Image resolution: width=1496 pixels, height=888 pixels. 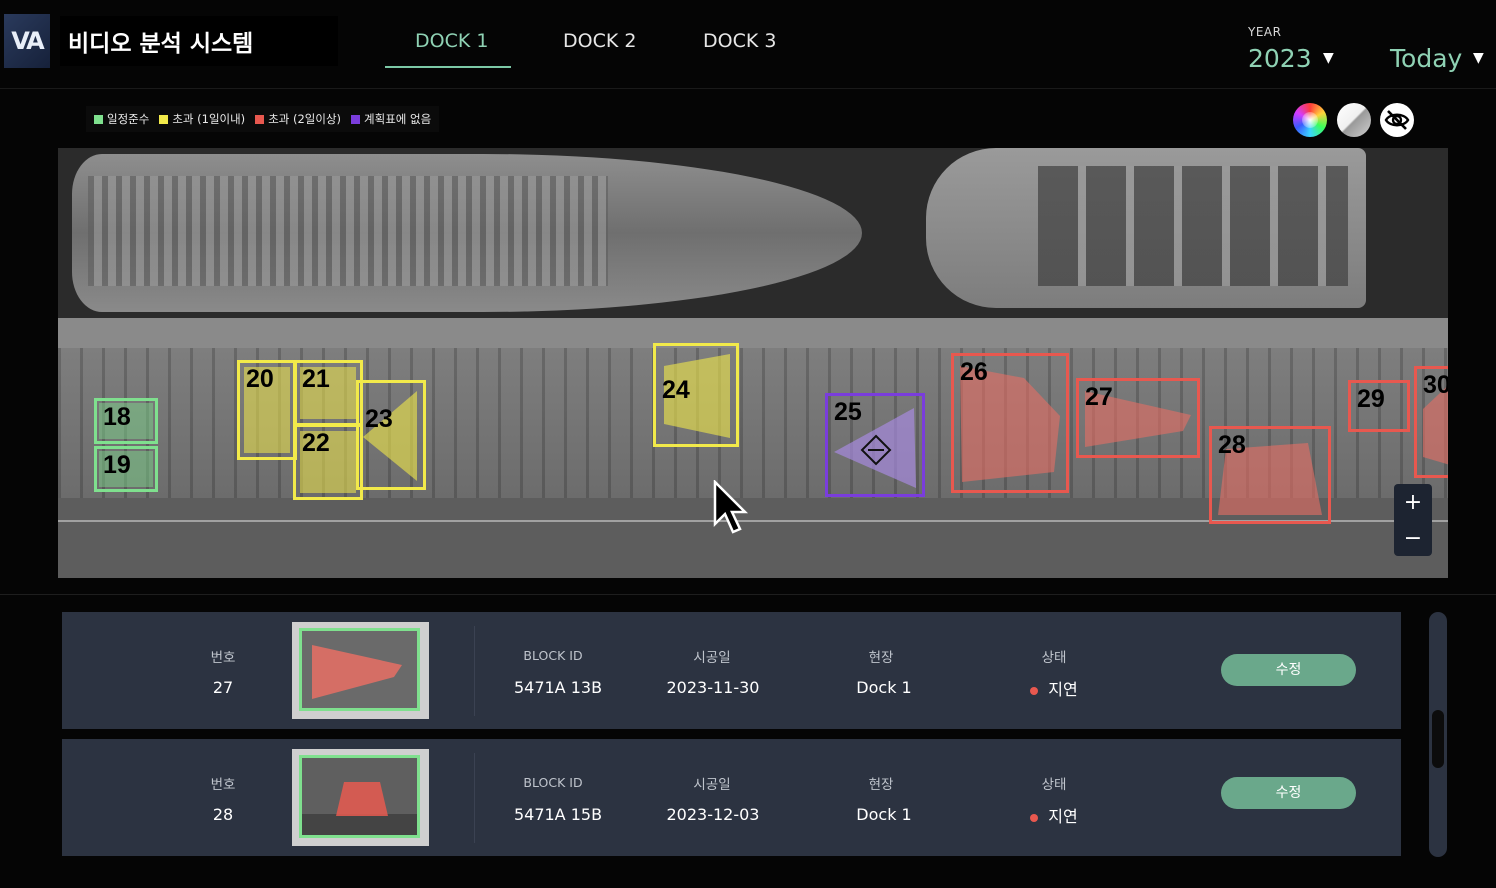 I want to click on block-id-value: 5471A 13B, so click(x=558, y=687).